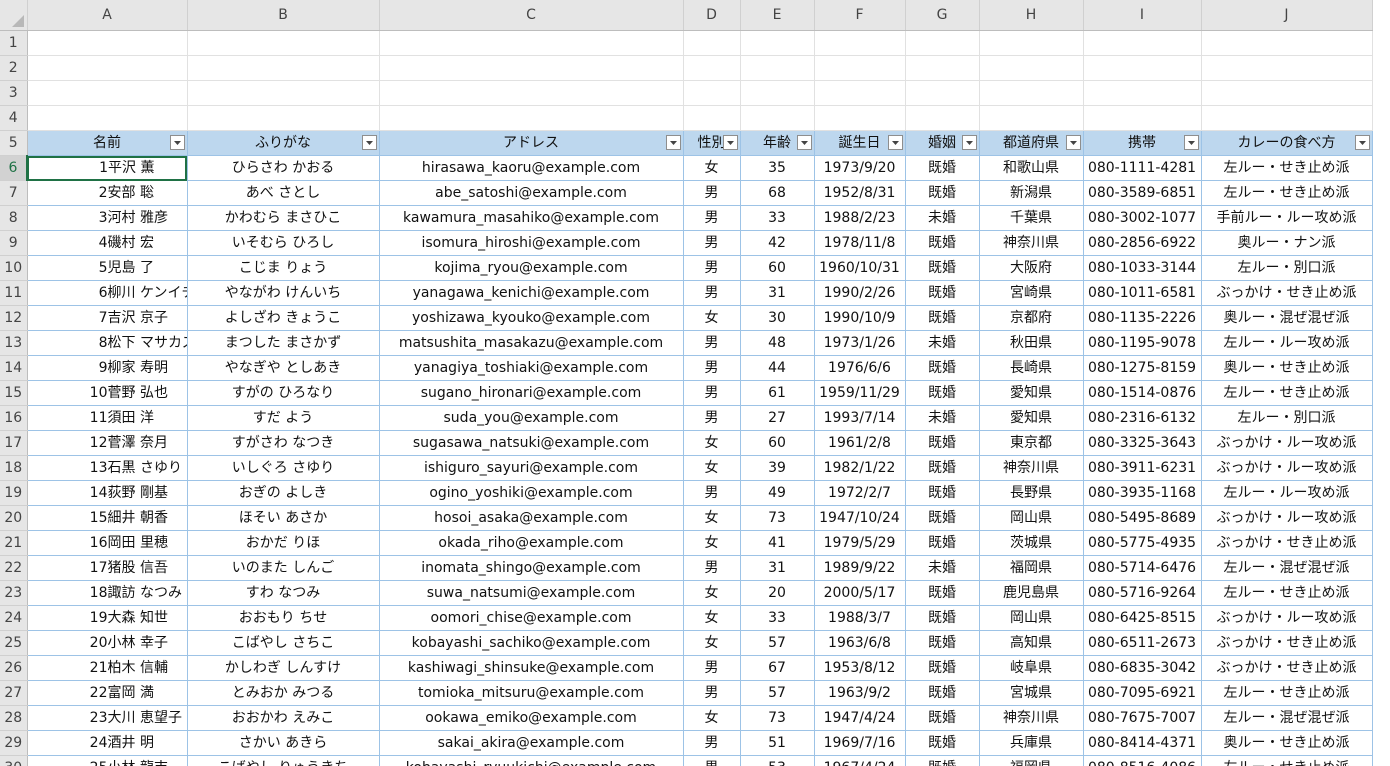 The height and width of the screenshot is (766, 1390). What do you see at coordinates (860, 468) in the screenshot?
I see `birthday-cell: 1982/1/22` at bounding box center [860, 468].